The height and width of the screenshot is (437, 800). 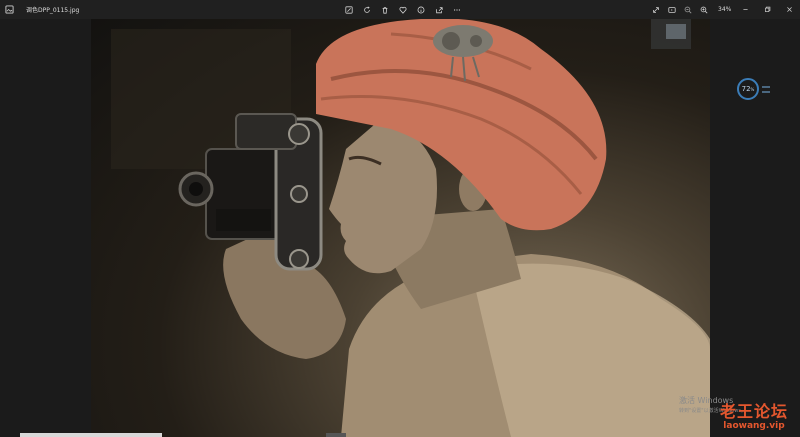 I want to click on slideshow-icon, so click(x=672, y=10).